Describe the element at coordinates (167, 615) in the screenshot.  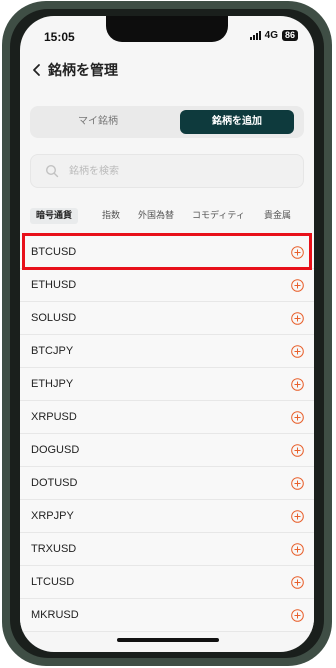
I see `symbol-row: MKRUSD` at that location.